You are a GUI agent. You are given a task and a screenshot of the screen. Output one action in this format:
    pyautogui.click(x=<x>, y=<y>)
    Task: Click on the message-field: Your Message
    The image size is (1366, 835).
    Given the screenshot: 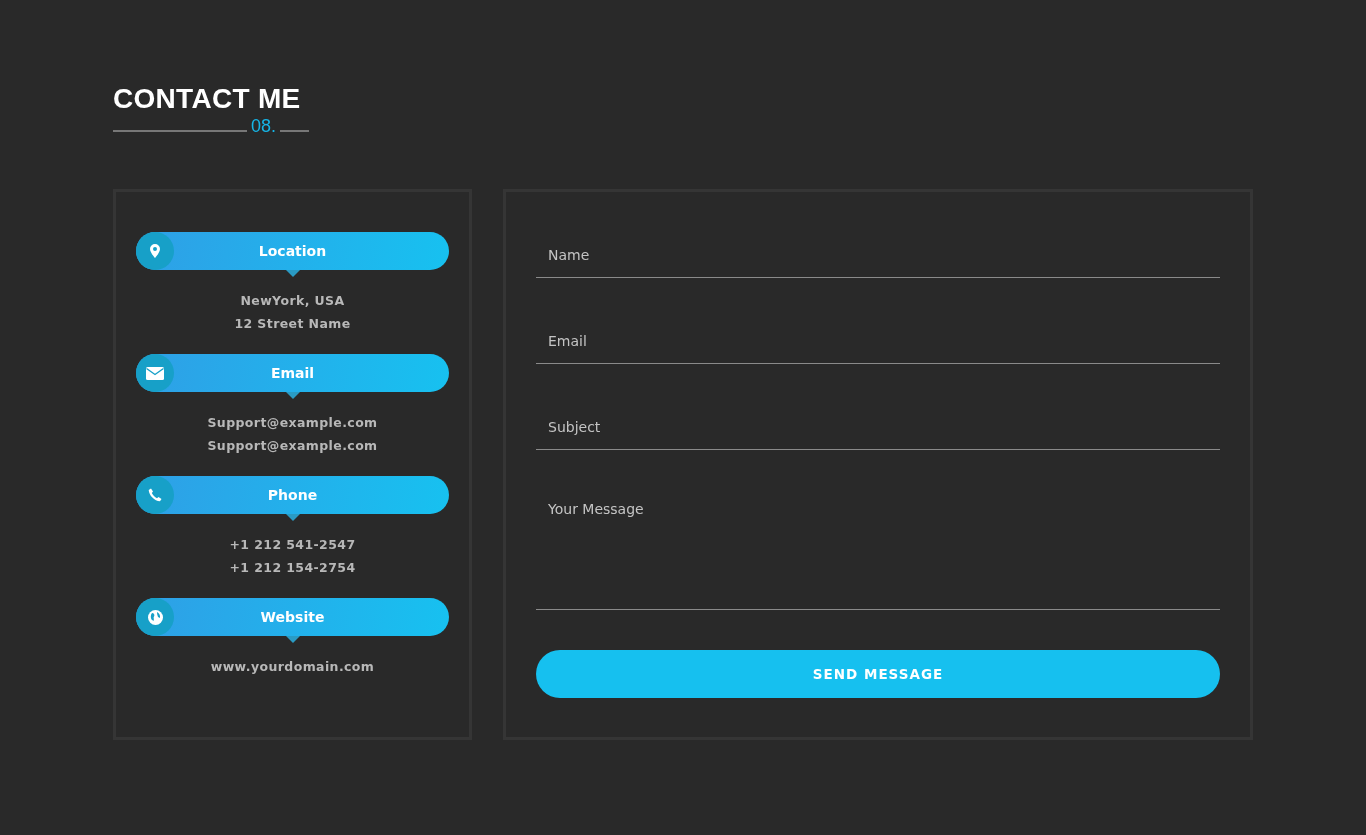 What is the action you would take?
    pyautogui.click(x=878, y=549)
    